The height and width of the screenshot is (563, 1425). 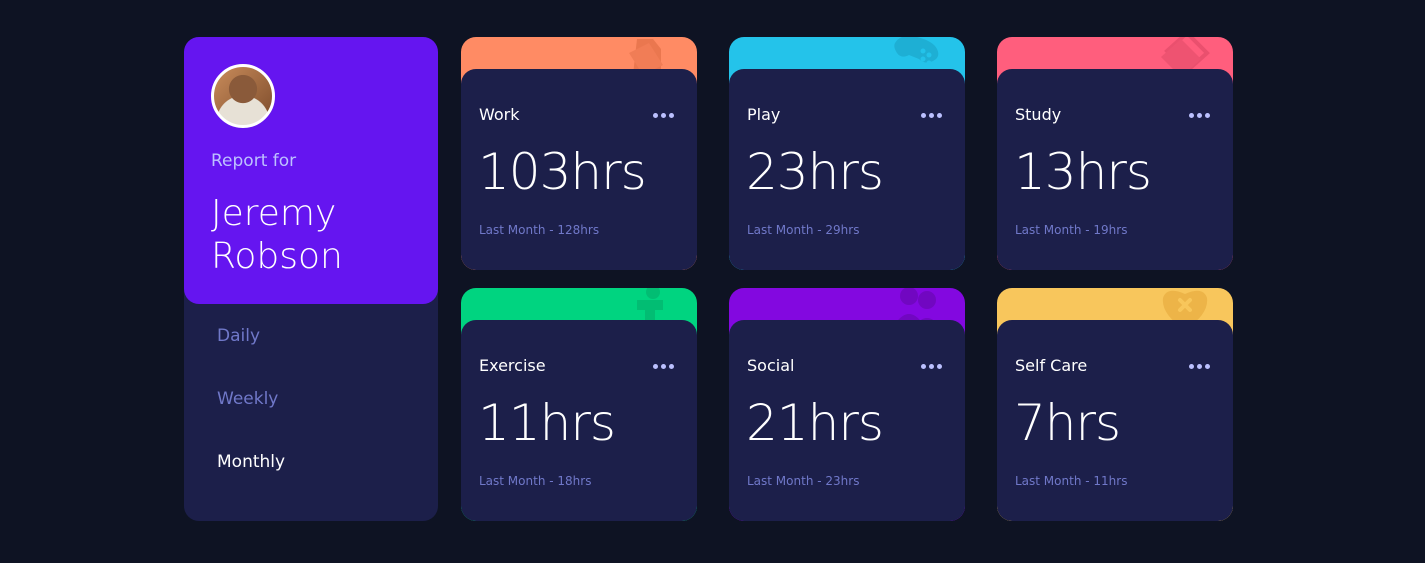 I want to click on activity-previous: Last Month - 18hrs, so click(x=535, y=481).